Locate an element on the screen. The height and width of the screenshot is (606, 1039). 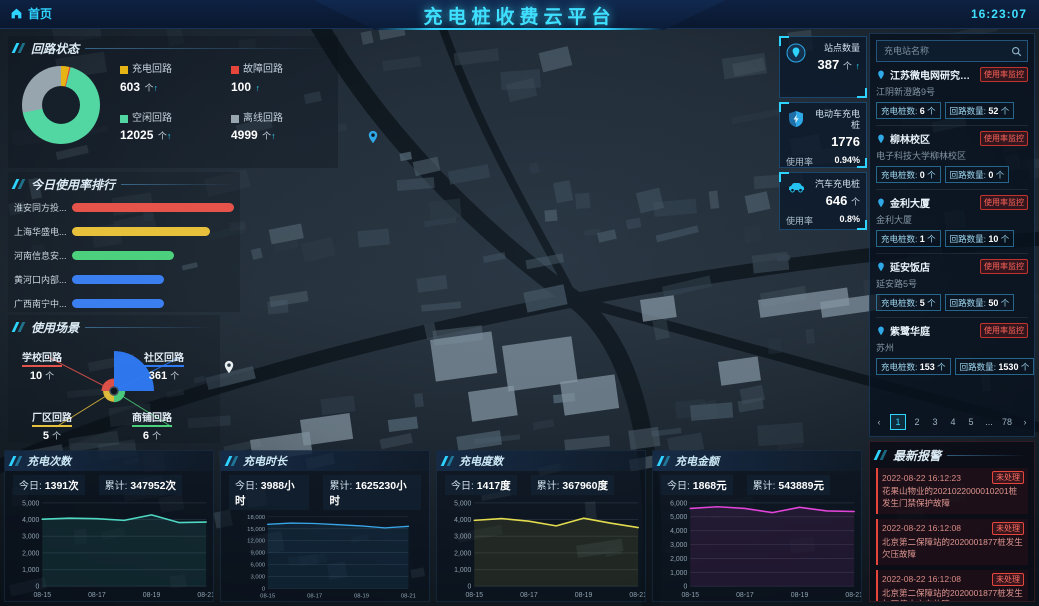
station-card: 金利大厦 使用率监控 金利大厦 充电桩数: 1 个 回路数量: 10 个 is located at coordinates (952, 222).